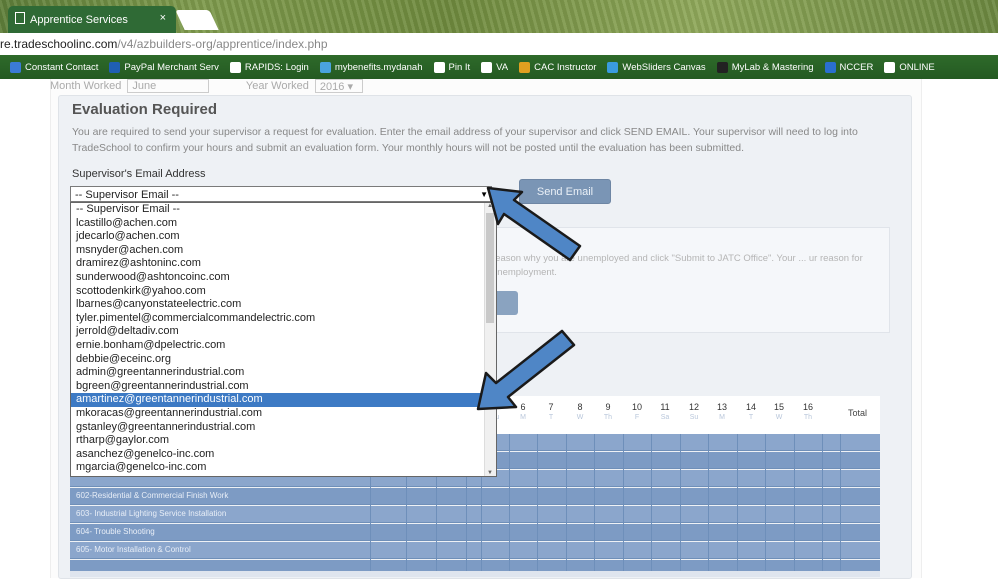  Describe the element at coordinates (283, 441) in the screenshot. I see `email-option: rtharp@gaylor.com` at that location.